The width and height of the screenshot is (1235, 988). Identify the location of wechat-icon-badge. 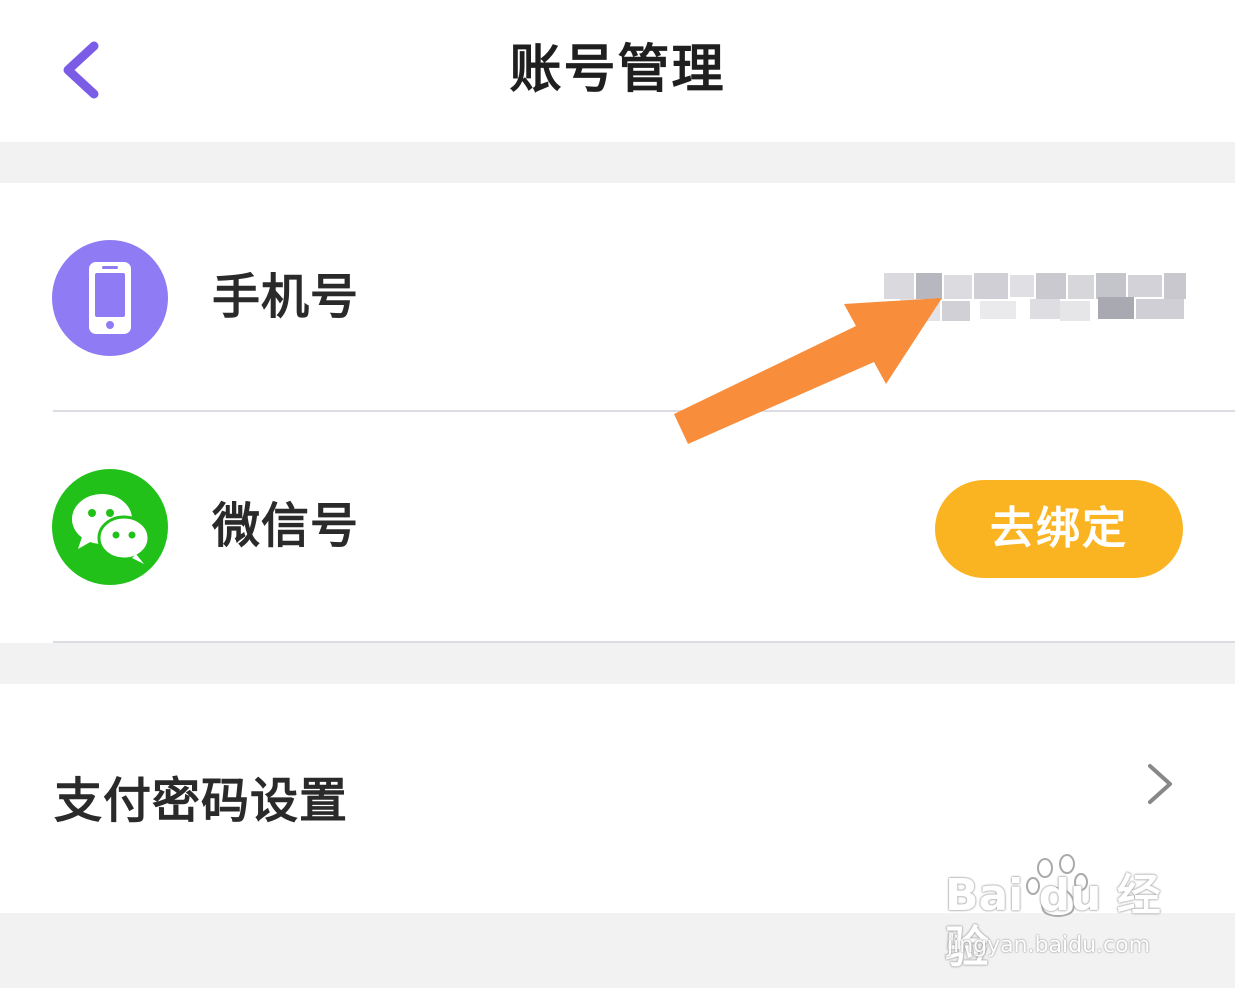
(110, 527).